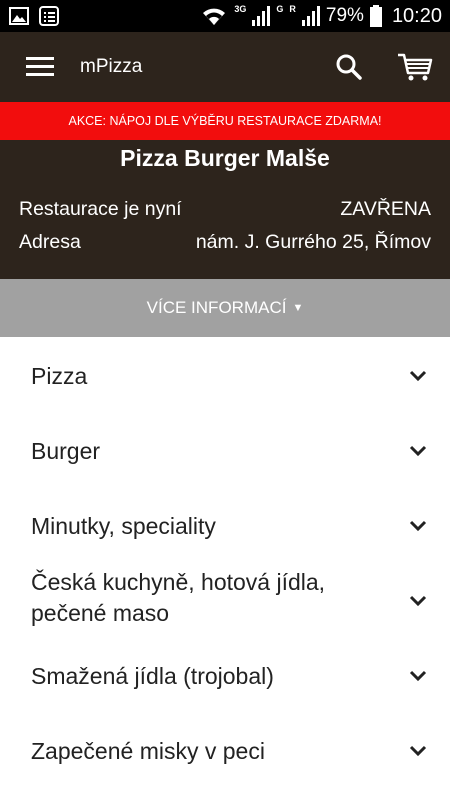 The width and height of the screenshot is (450, 800). I want to click on category-label: Burger, so click(66, 451).